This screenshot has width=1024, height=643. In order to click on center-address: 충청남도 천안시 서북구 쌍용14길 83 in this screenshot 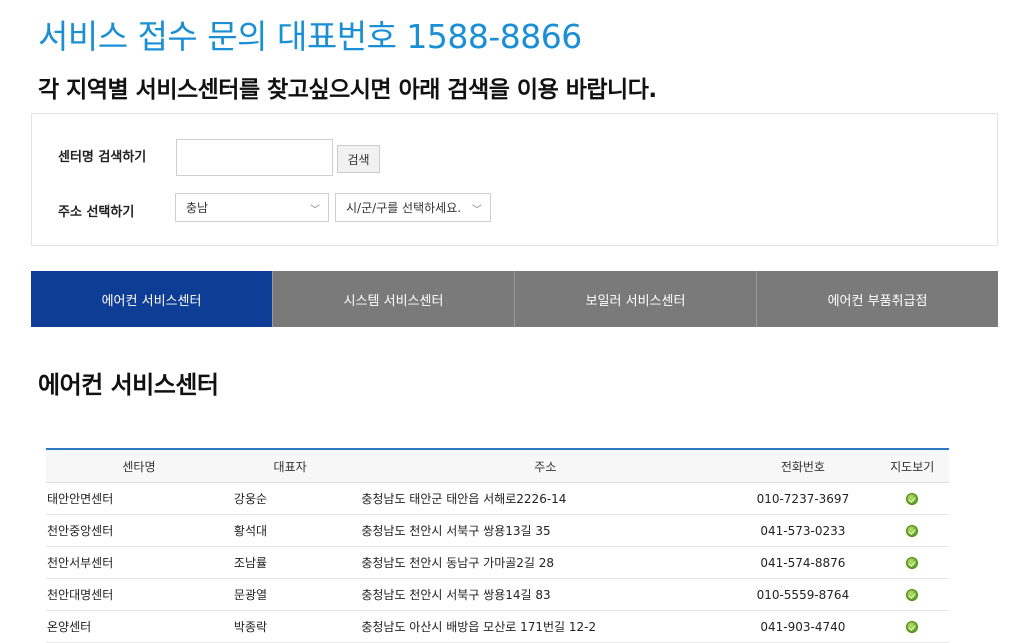, I will do `click(539, 594)`.